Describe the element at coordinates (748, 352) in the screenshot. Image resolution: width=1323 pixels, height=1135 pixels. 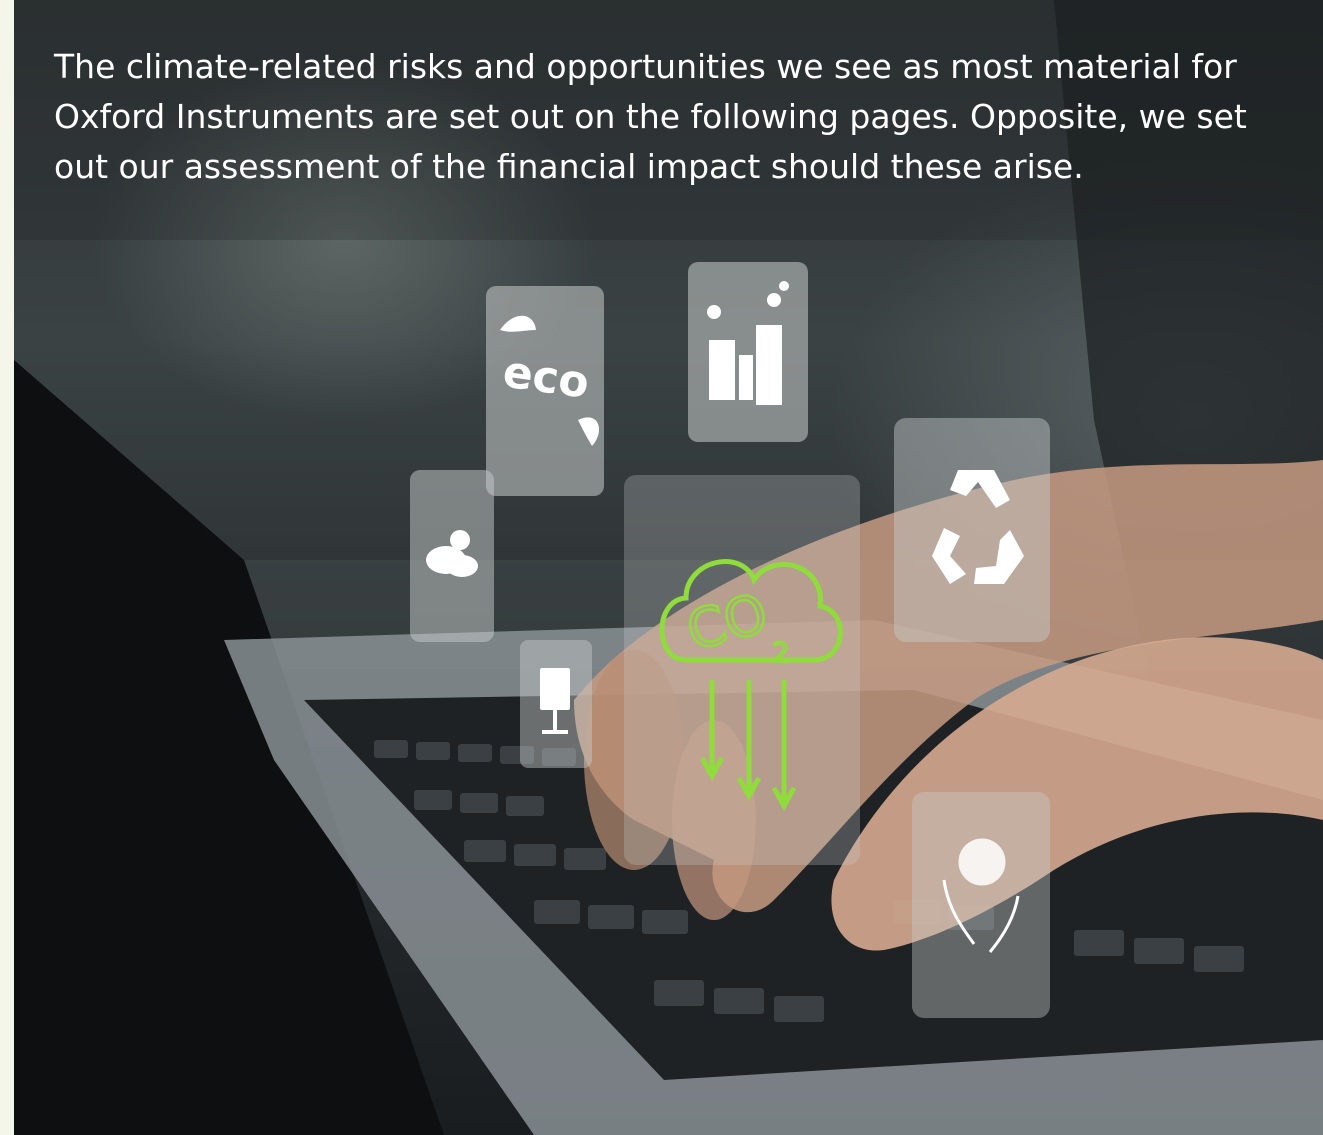
I see `factory-tile` at that location.